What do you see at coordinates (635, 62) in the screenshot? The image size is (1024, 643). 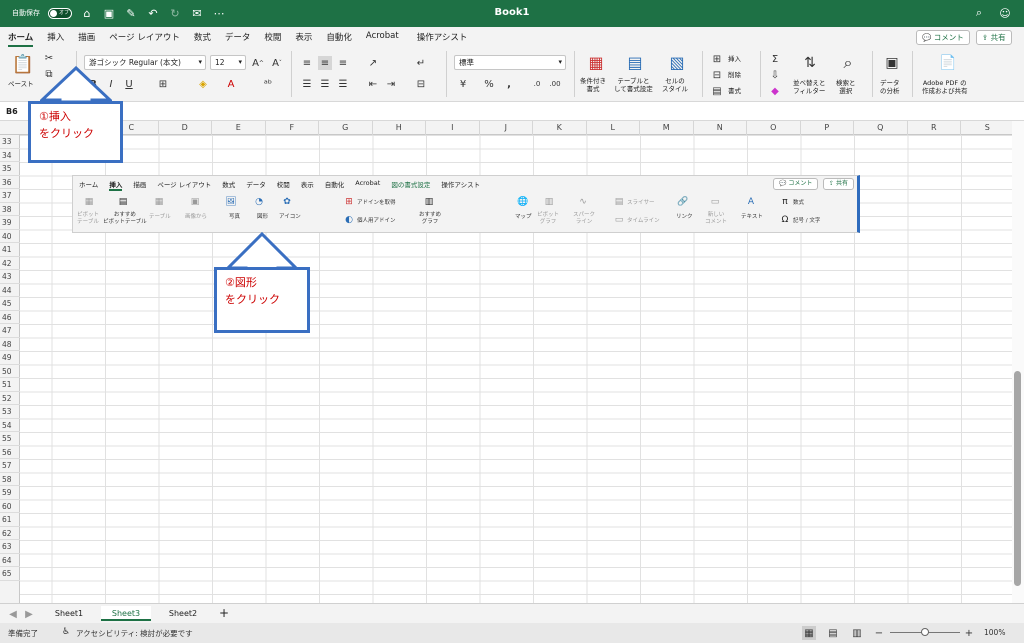 I see `format-table-icon: ▤` at bounding box center [635, 62].